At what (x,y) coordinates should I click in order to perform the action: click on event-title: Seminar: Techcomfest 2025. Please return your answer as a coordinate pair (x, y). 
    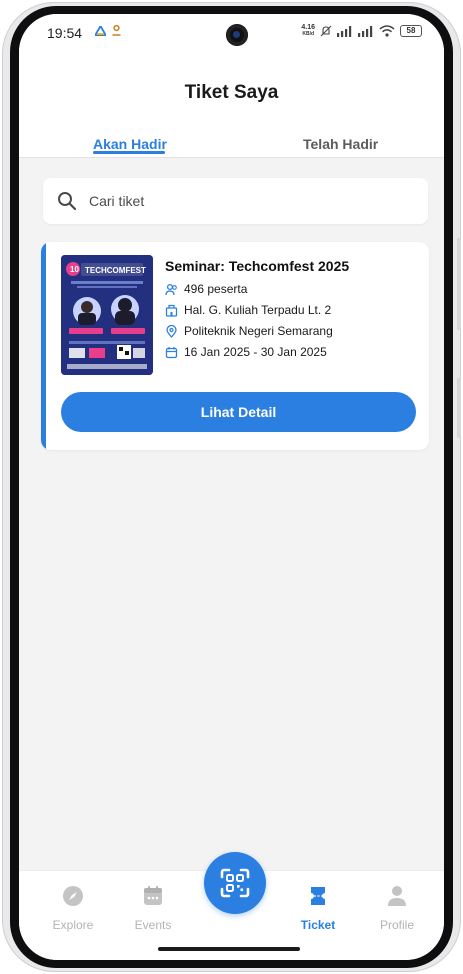
    Looking at the image, I should click on (257, 266).